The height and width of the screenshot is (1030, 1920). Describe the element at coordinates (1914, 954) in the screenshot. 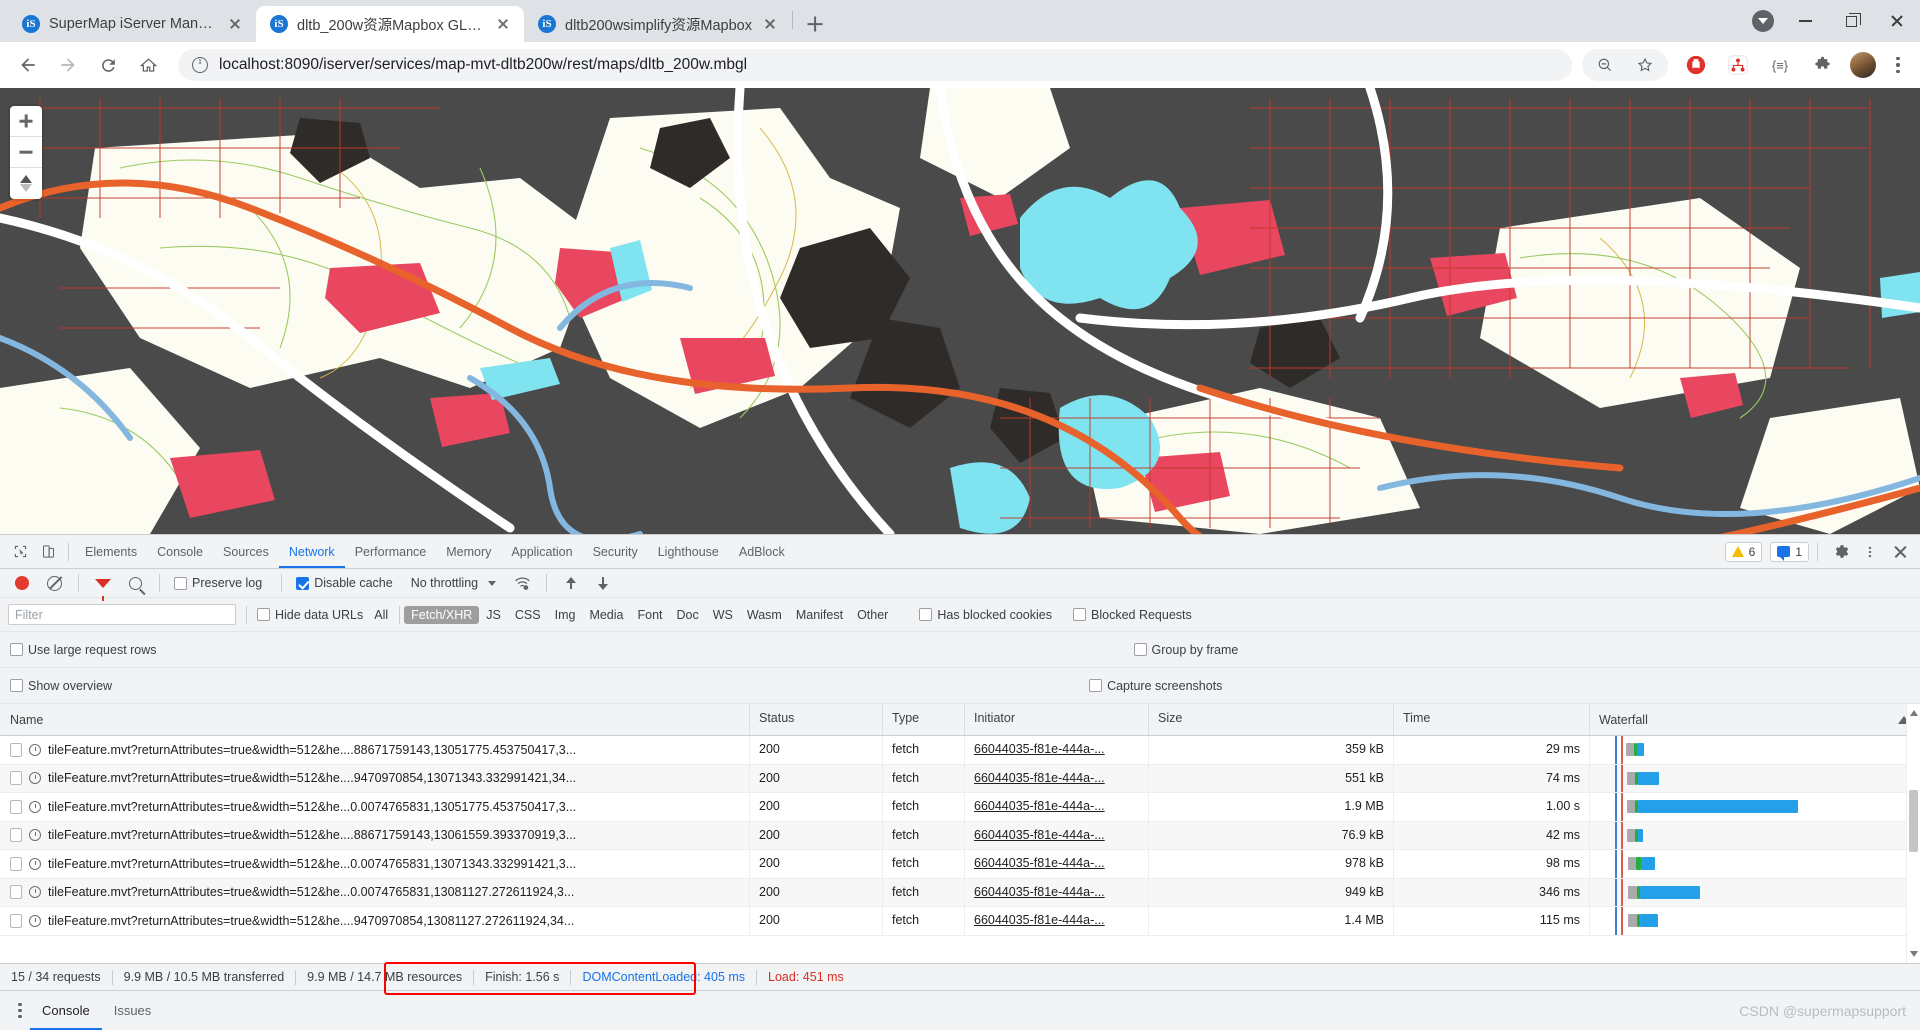

I see `scroll-down-arrow` at that location.